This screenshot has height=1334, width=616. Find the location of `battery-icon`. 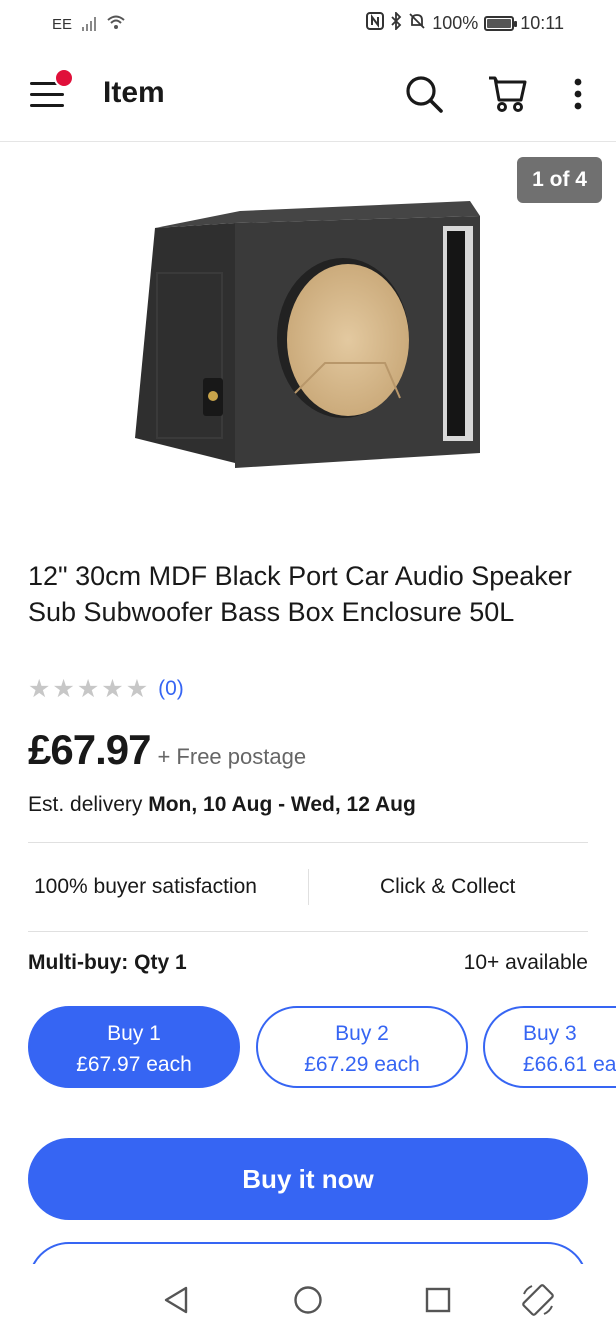

battery-icon is located at coordinates (501, 23).